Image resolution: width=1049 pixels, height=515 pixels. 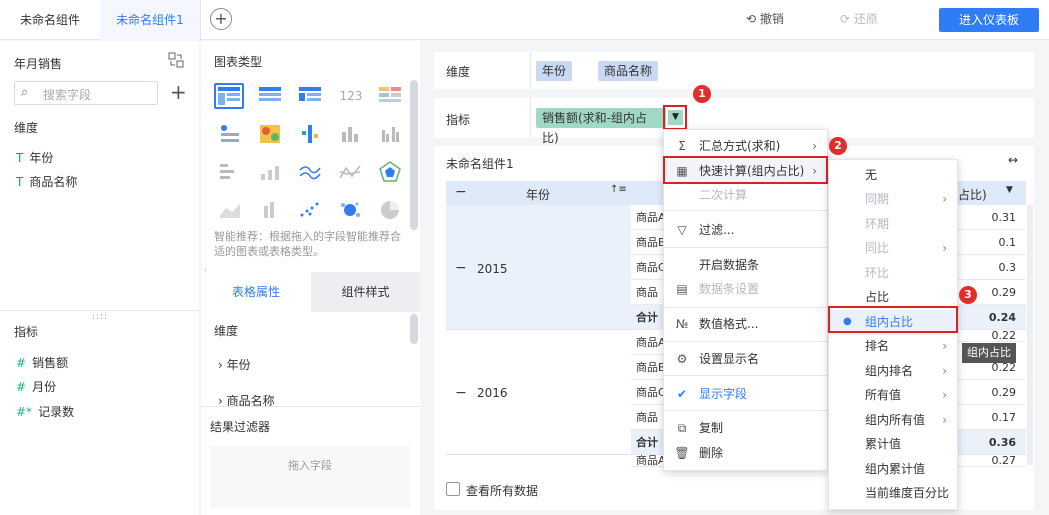 What do you see at coordinates (391, 135) in the screenshot?
I see `grouped-bar-icon` at bounding box center [391, 135].